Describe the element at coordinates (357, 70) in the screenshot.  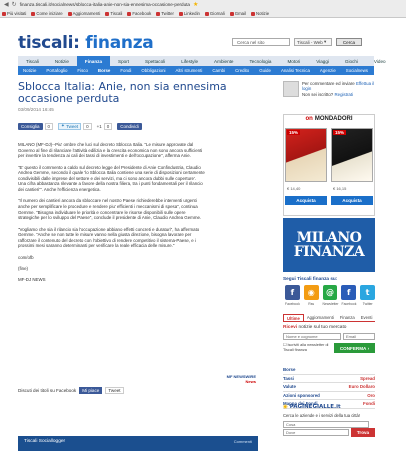
I see `section-nav-item: Socialnews` at that location.